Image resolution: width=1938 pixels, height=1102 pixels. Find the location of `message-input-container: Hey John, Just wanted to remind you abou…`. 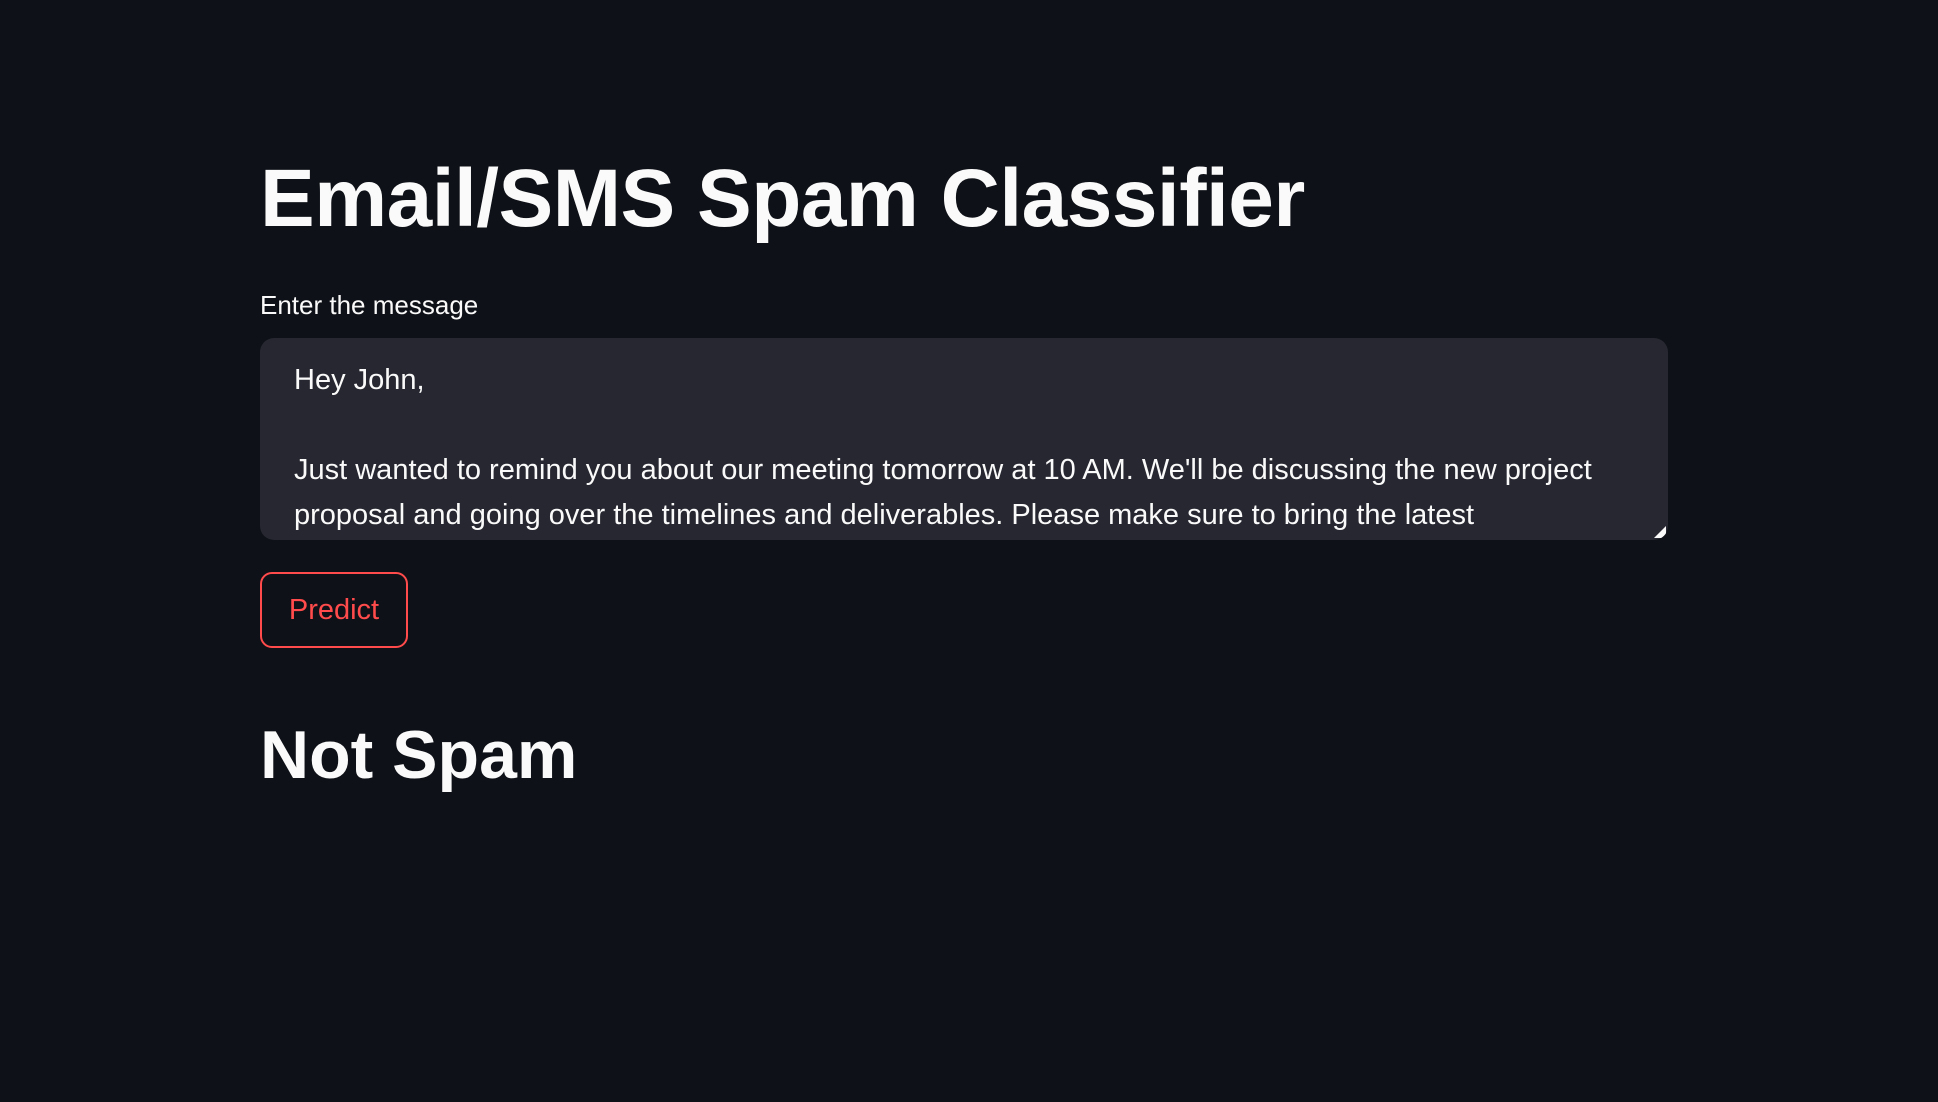

message-input-container: Hey John, Just wanted to remind you abou… is located at coordinates (964, 439).